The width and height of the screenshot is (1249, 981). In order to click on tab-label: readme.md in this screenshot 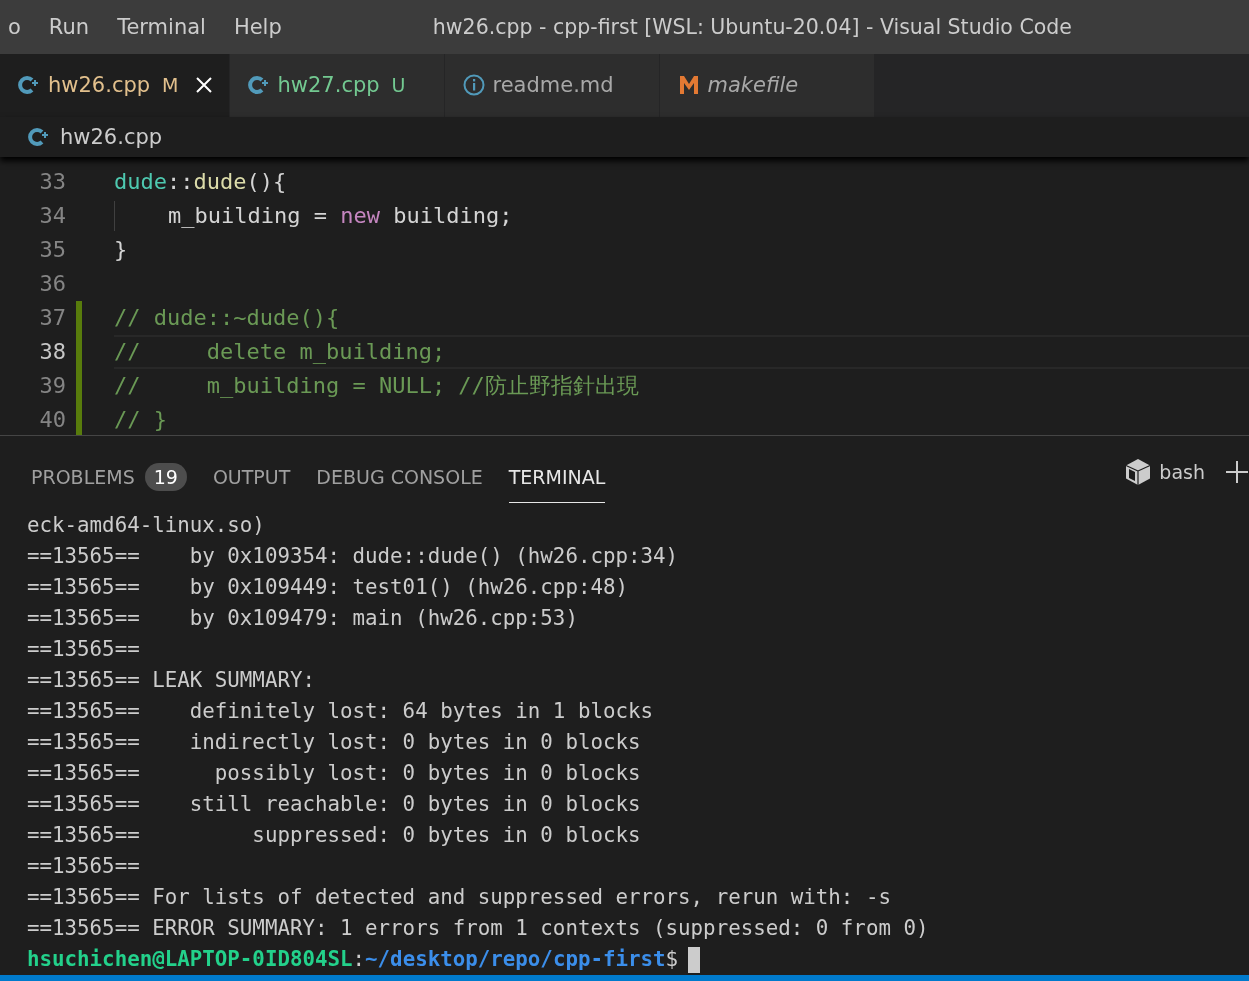, I will do `click(553, 85)`.